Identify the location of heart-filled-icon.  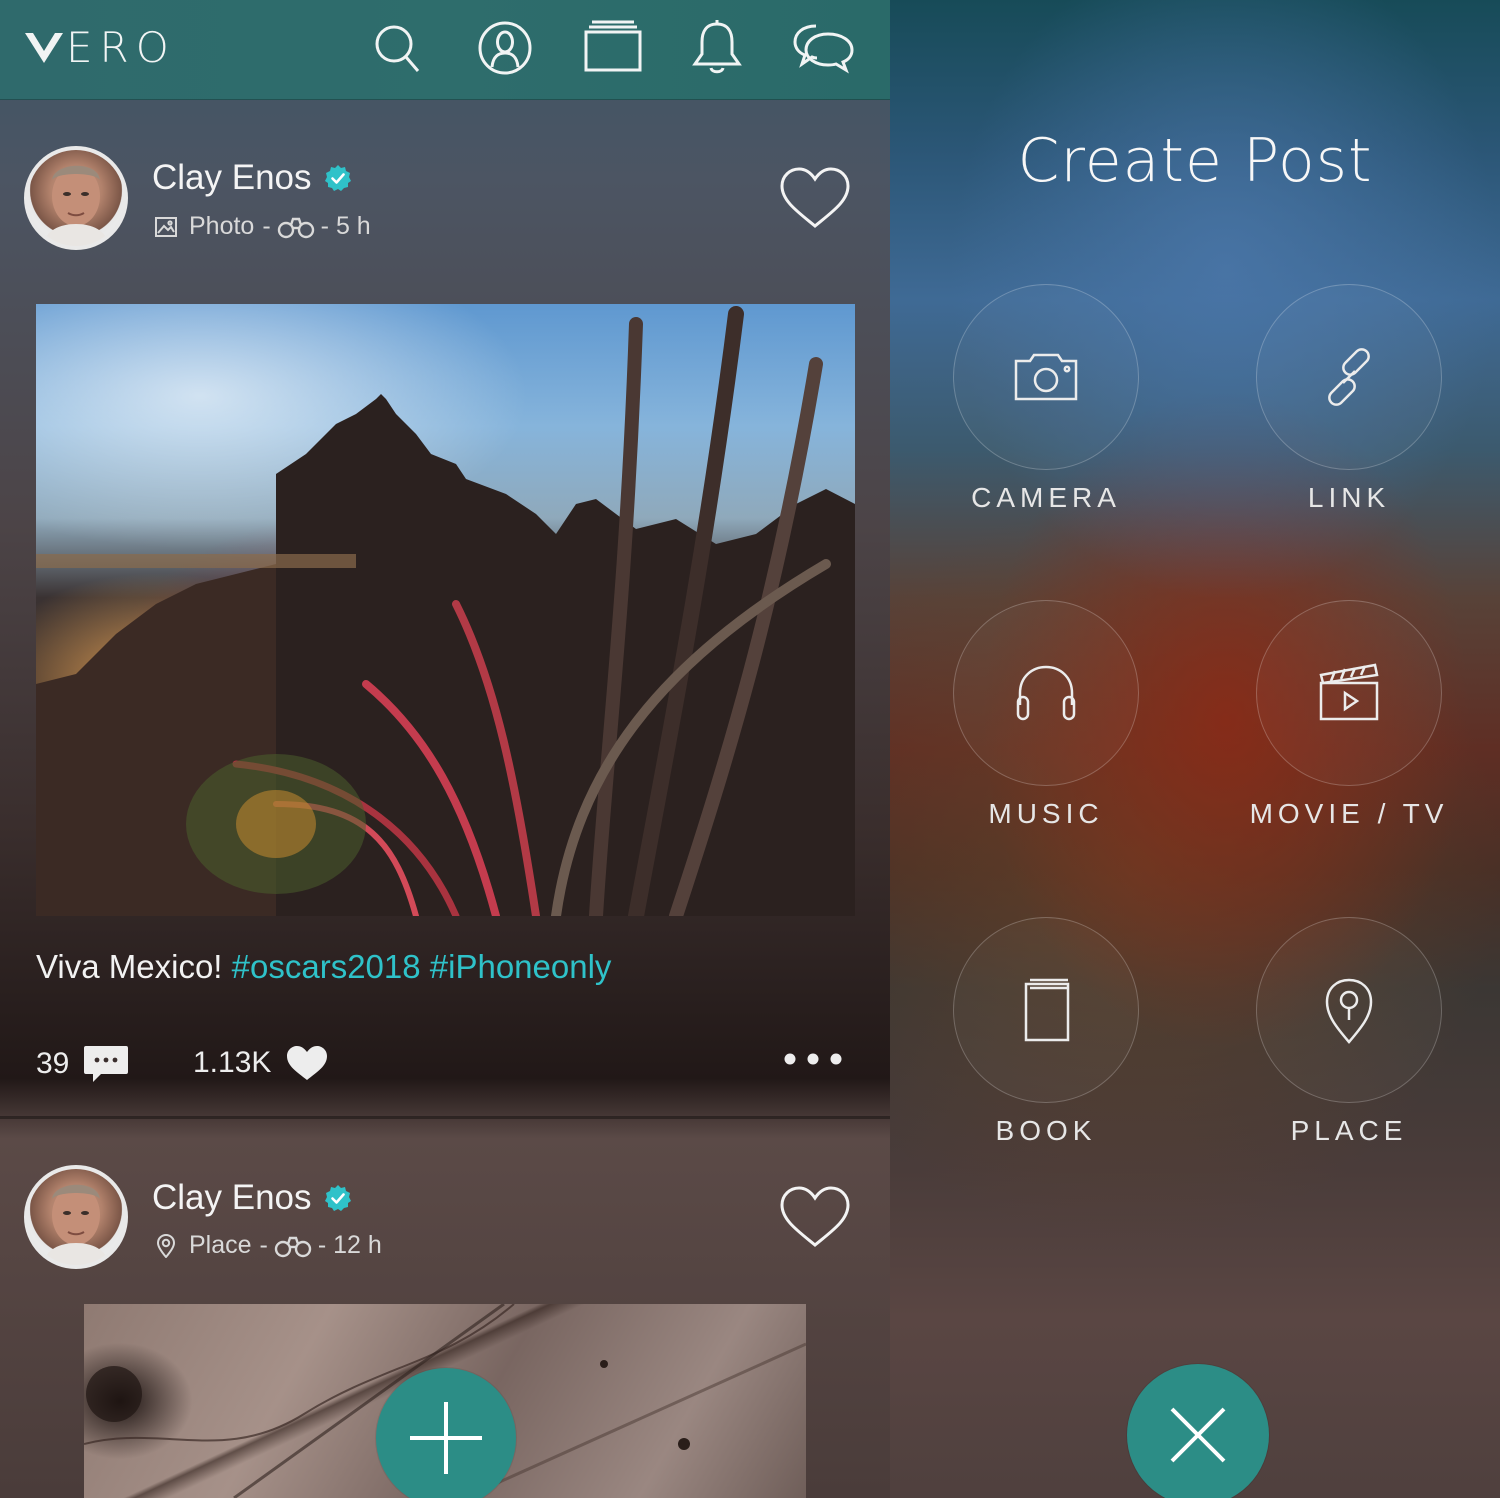
(307, 1063).